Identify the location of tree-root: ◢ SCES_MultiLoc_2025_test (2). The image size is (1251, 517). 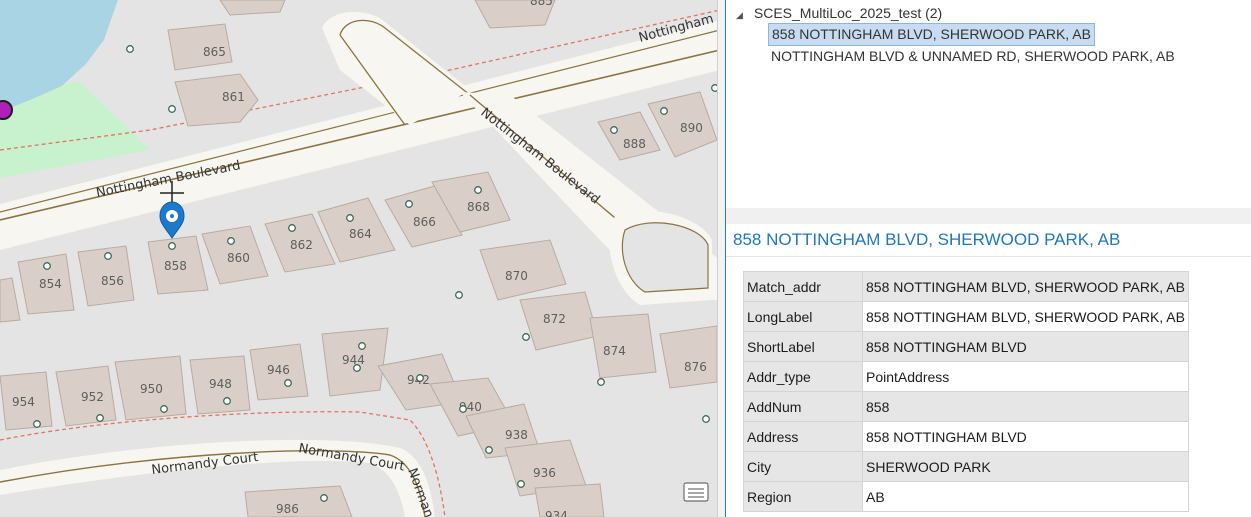
(839, 13).